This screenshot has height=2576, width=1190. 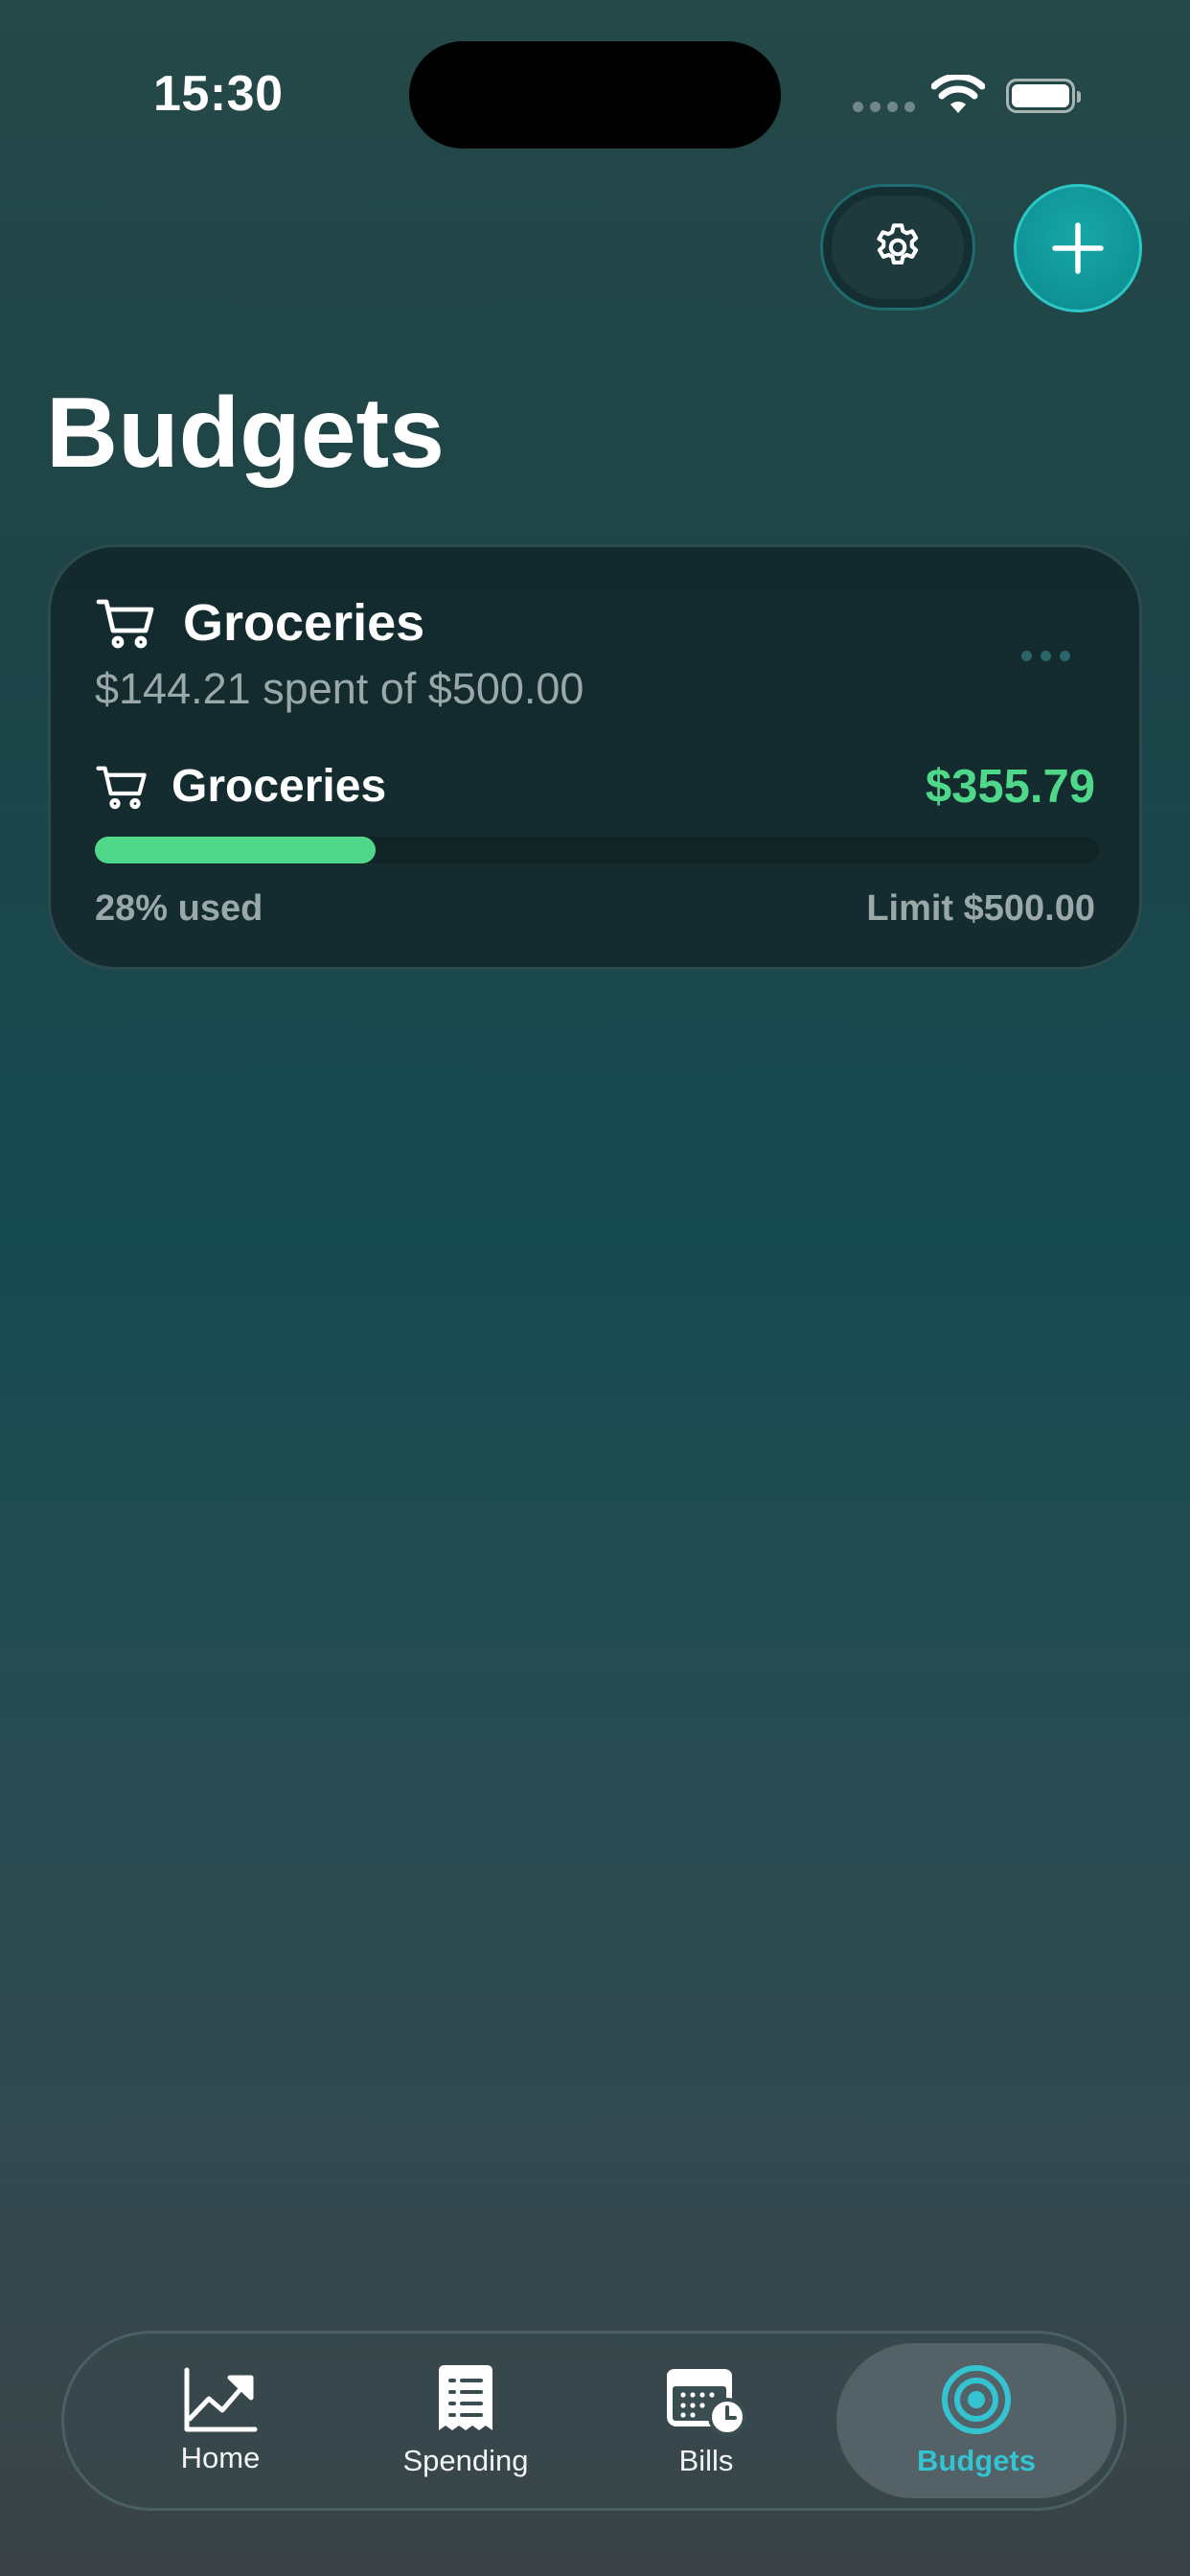 What do you see at coordinates (884, 107) in the screenshot?
I see `cellular-signal-icon` at bounding box center [884, 107].